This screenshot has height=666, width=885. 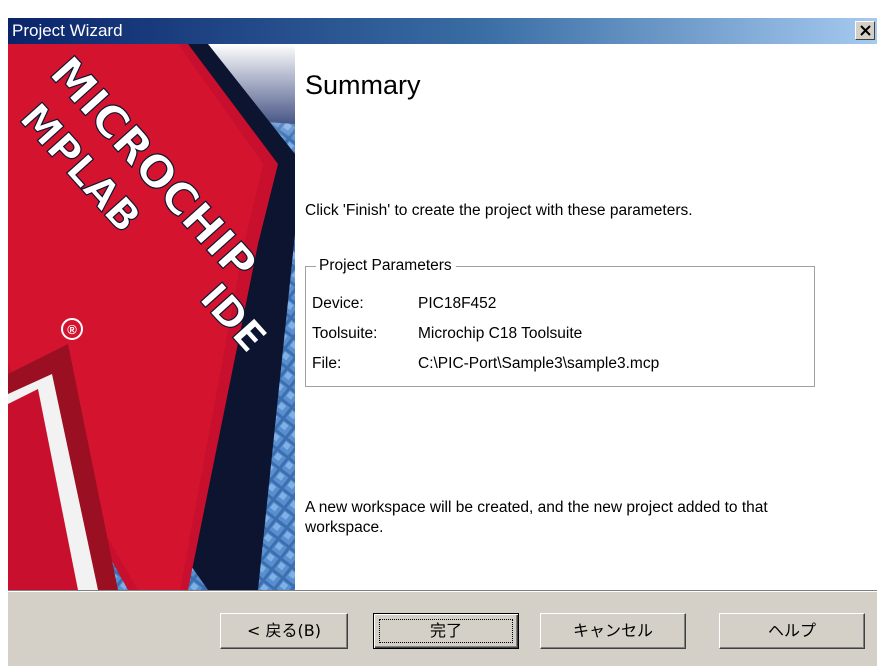 I want to click on param-value: PIC18F452, so click(x=457, y=303).